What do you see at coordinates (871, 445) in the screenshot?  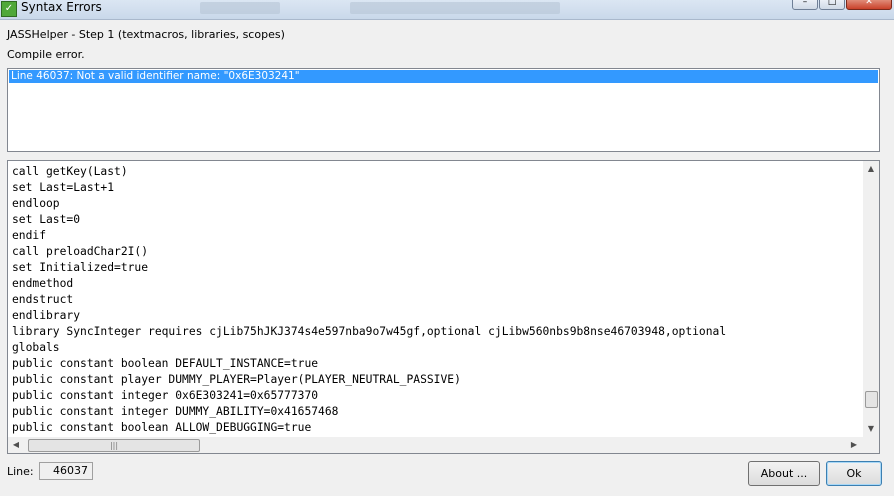 I see `scrollbar-corner` at bounding box center [871, 445].